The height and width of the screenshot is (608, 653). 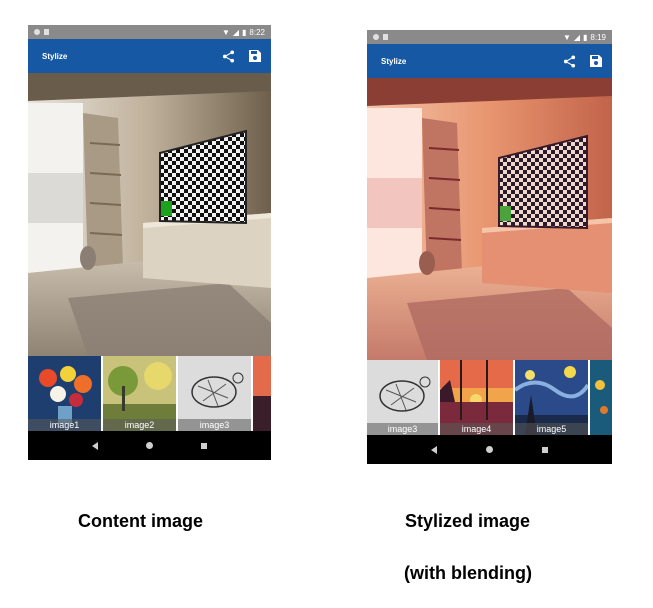 What do you see at coordinates (468, 521) in the screenshot?
I see `caption-stylized-image: Stylized image` at bounding box center [468, 521].